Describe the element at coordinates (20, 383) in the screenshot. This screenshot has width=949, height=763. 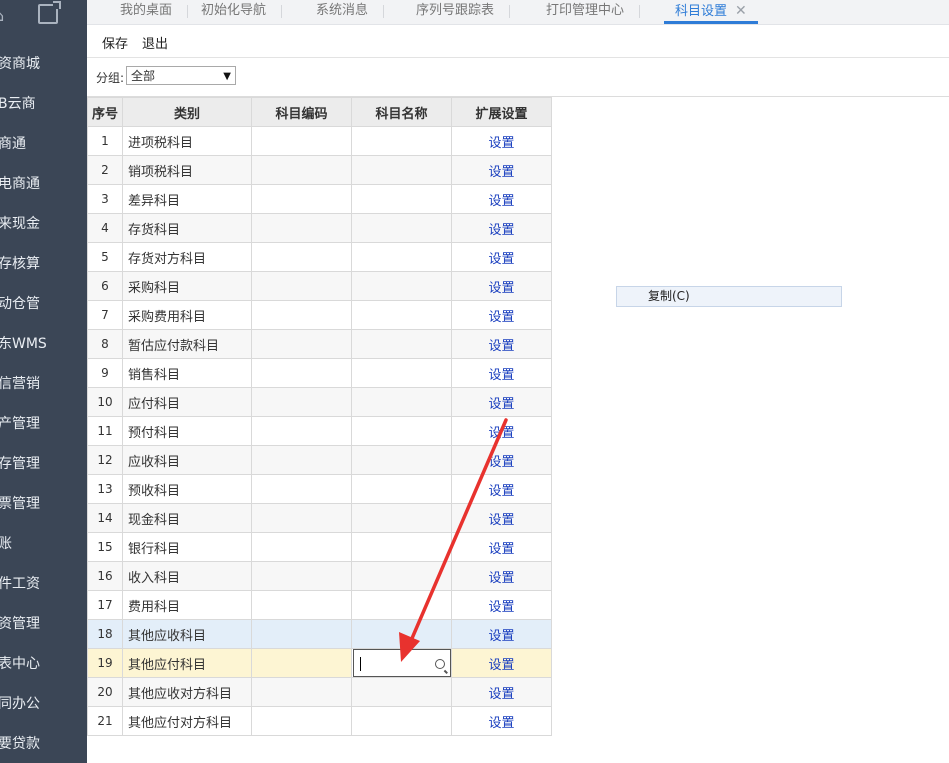
I see `sidebar-item: 信营销` at that location.